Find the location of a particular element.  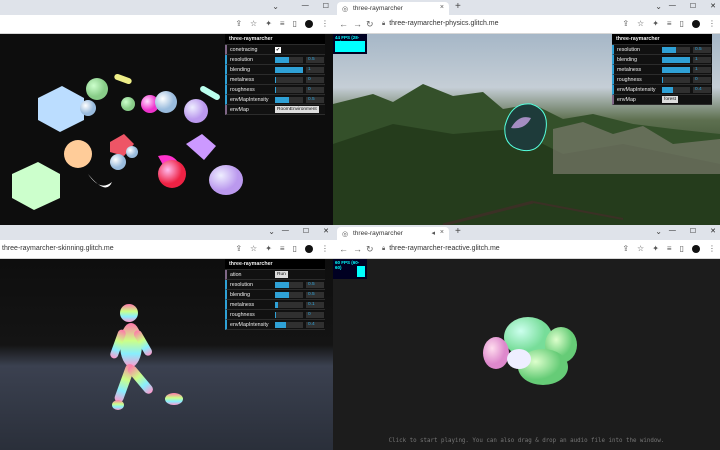

gui-row-envmap: envMap RoomEnvironment is located at coordinates (275, 110).